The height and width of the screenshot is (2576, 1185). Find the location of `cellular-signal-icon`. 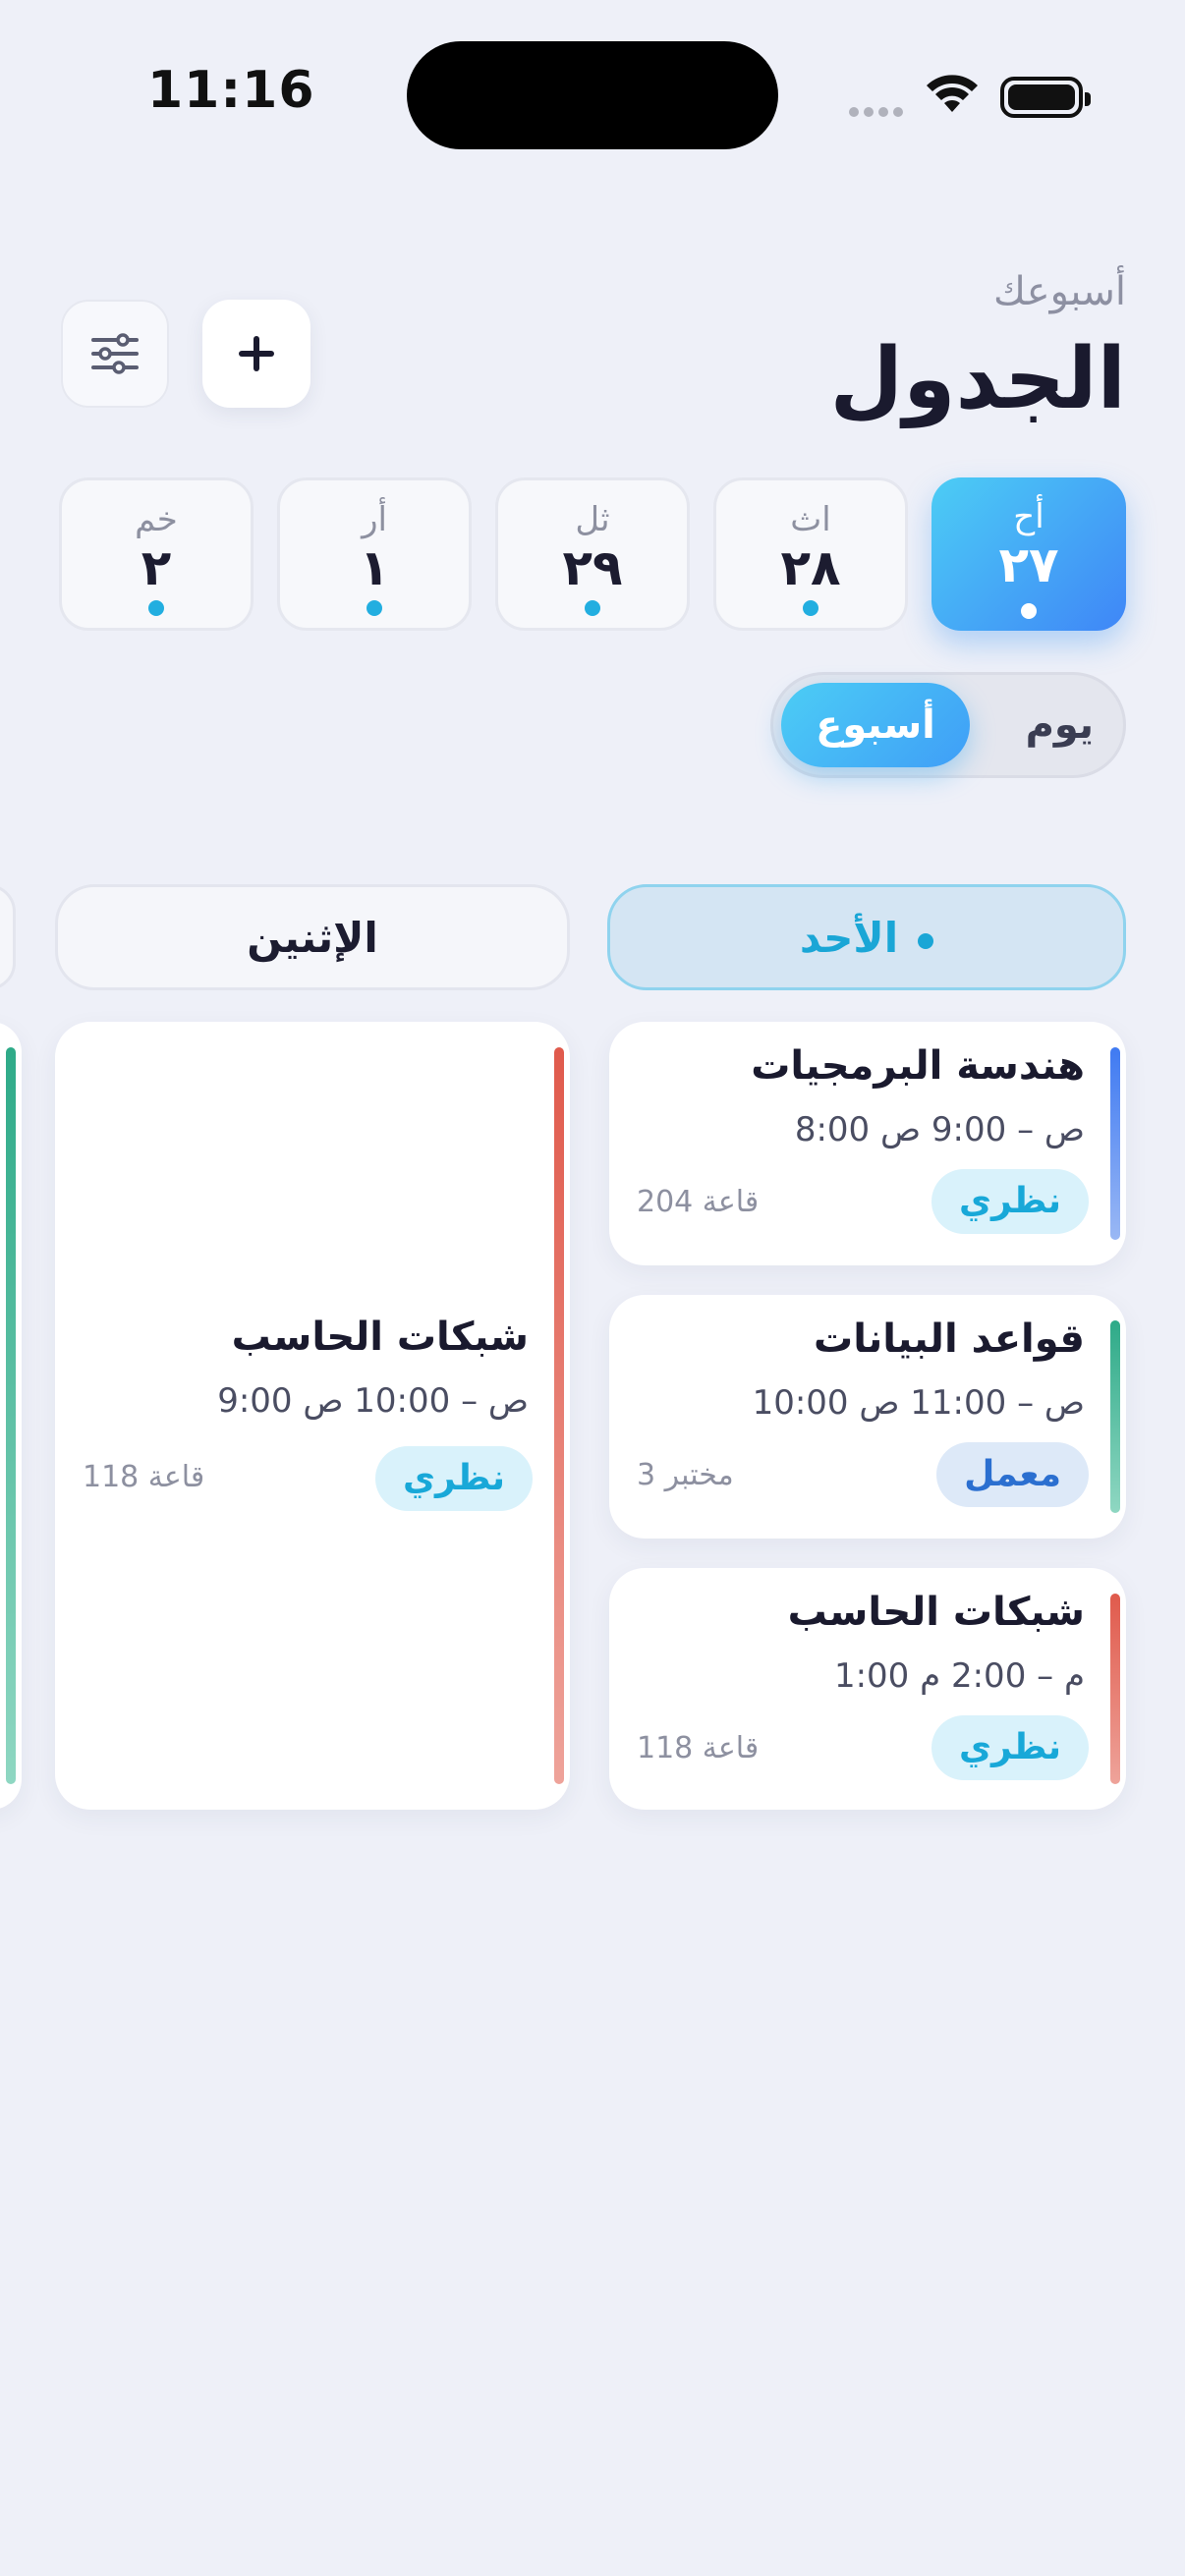

cellular-signal-icon is located at coordinates (879, 109).